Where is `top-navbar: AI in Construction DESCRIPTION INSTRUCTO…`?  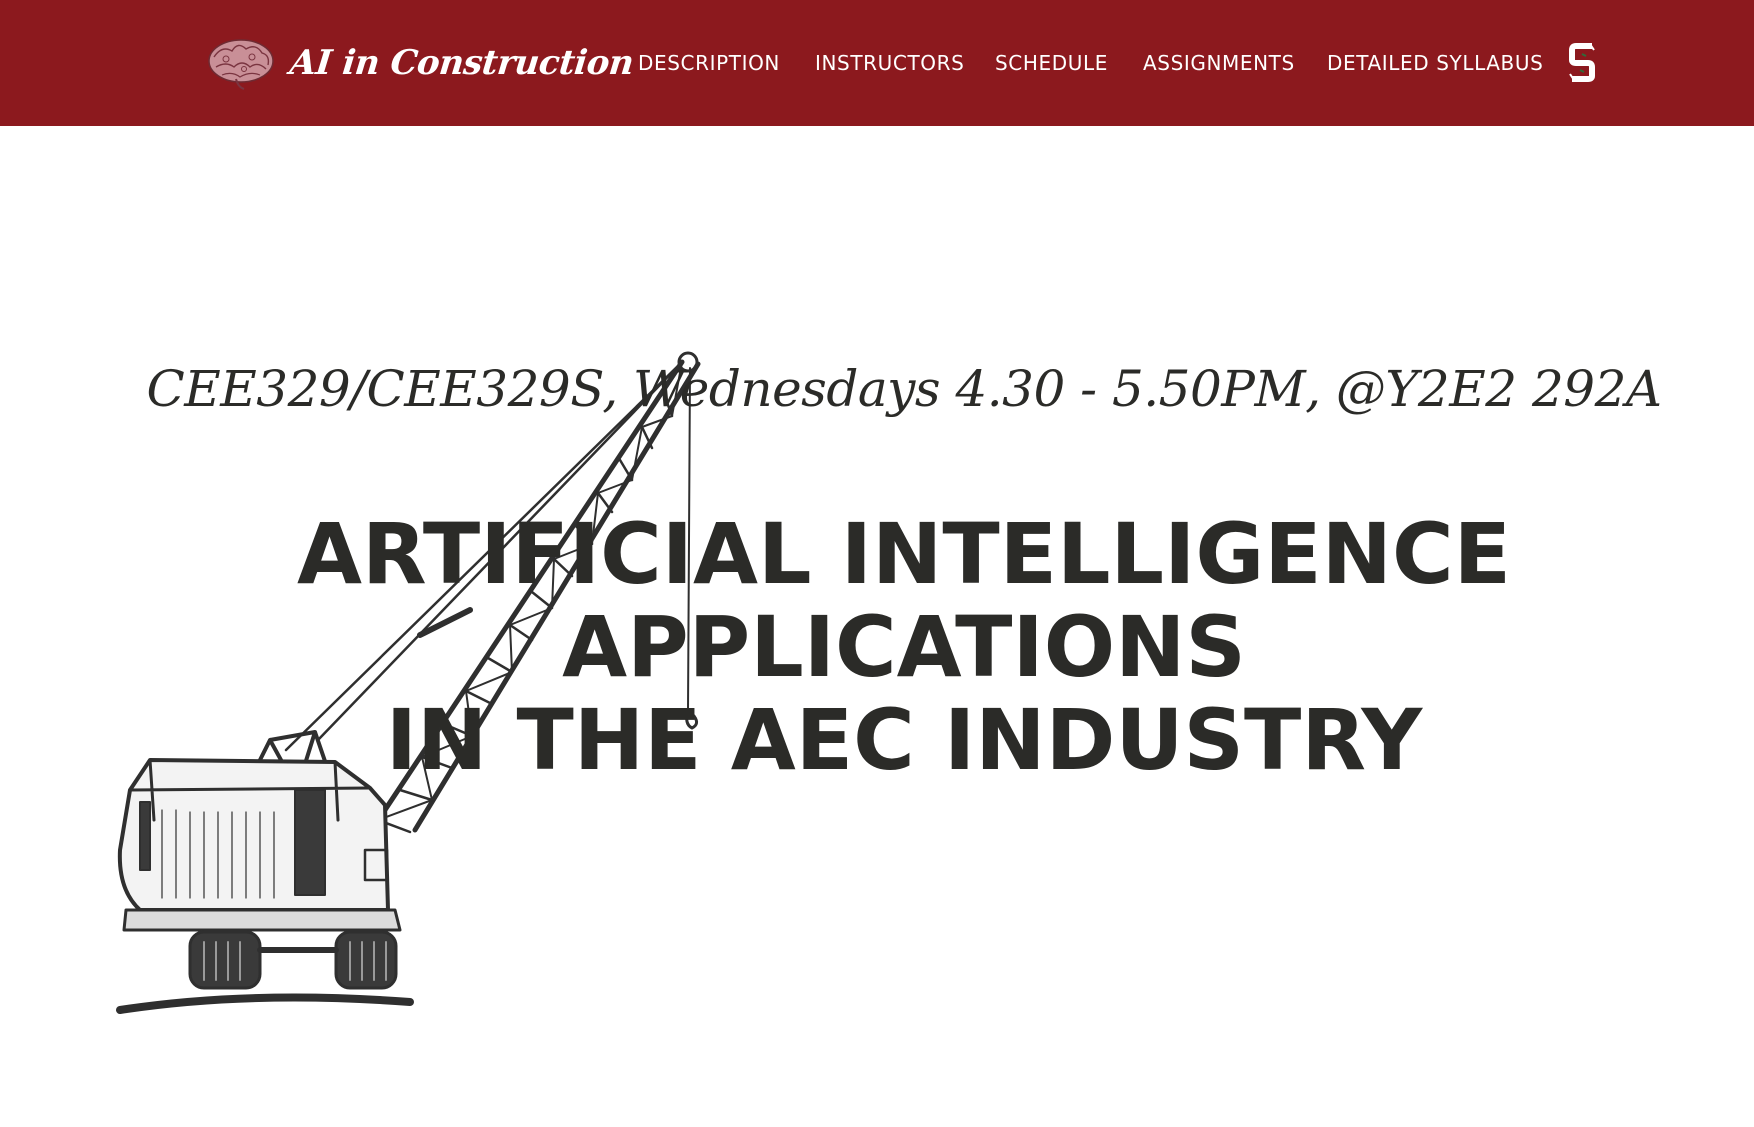
top-navbar: AI in Construction DESCRIPTION INSTRUCTO… is located at coordinates (877, 63).